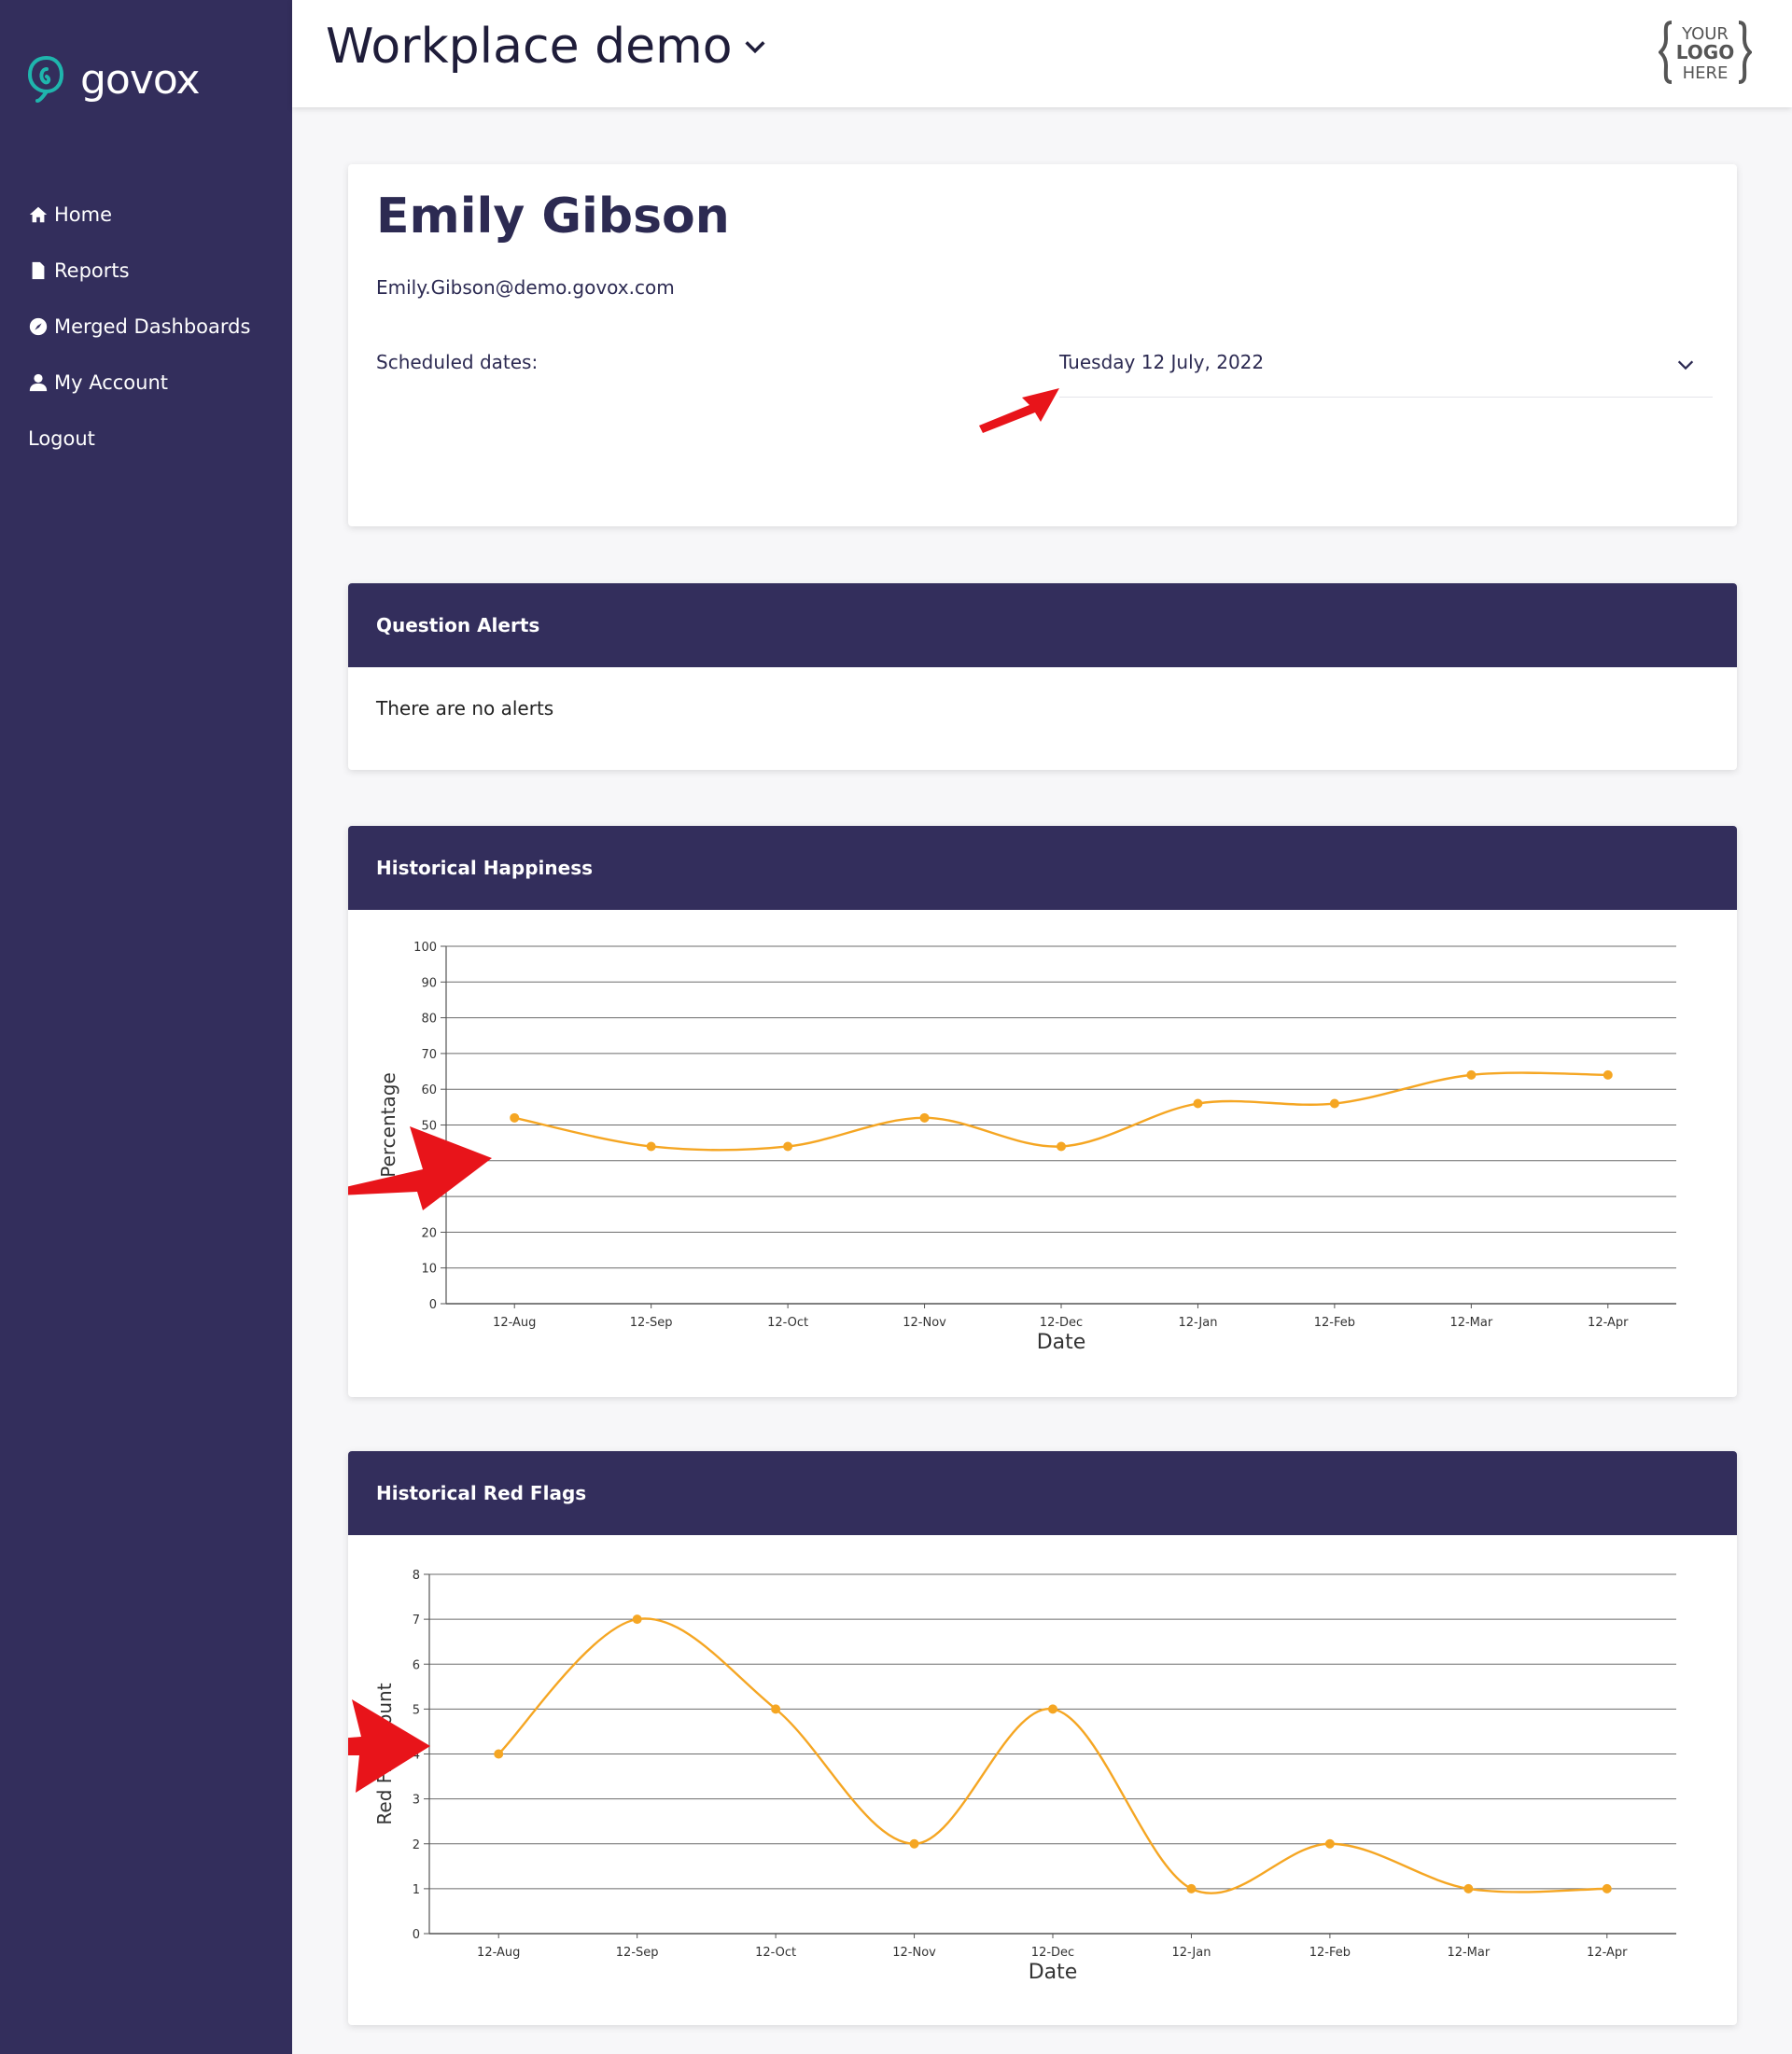 This screenshot has width=1792, height=2054. What do you see at coordinates (38, 326) in the screenshot?
I see `compass-icon` at bounding box center [38, 326].